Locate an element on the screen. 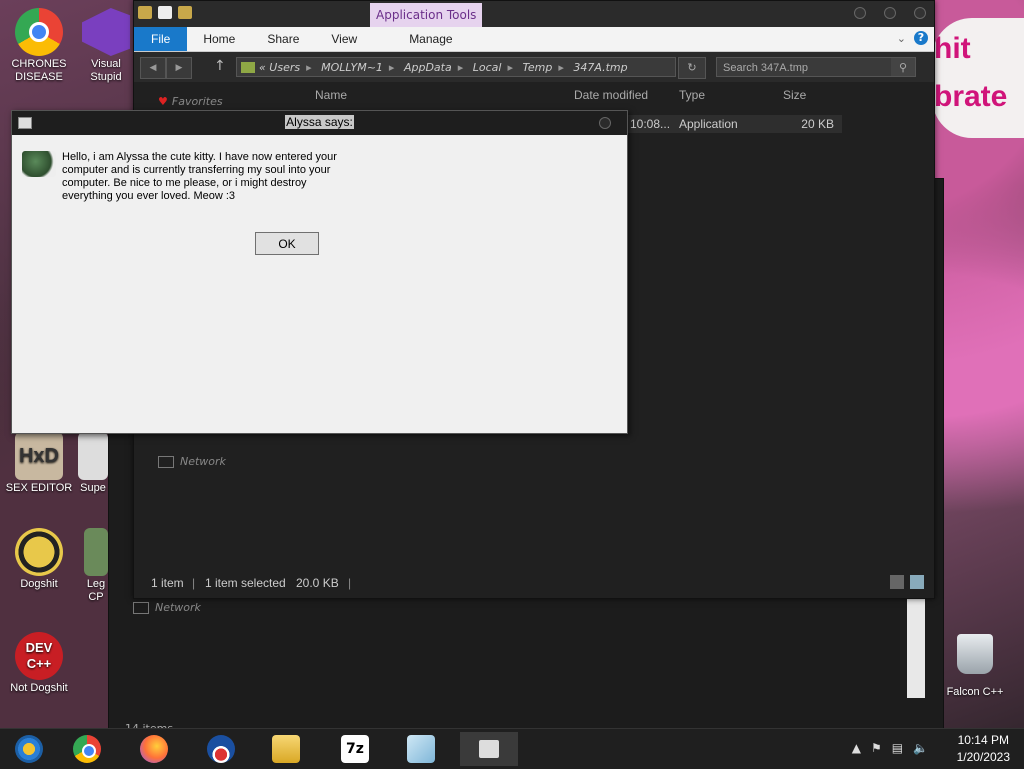 The image size is (1024, 769). start-orb-icon is located at coordinates (29, 749).